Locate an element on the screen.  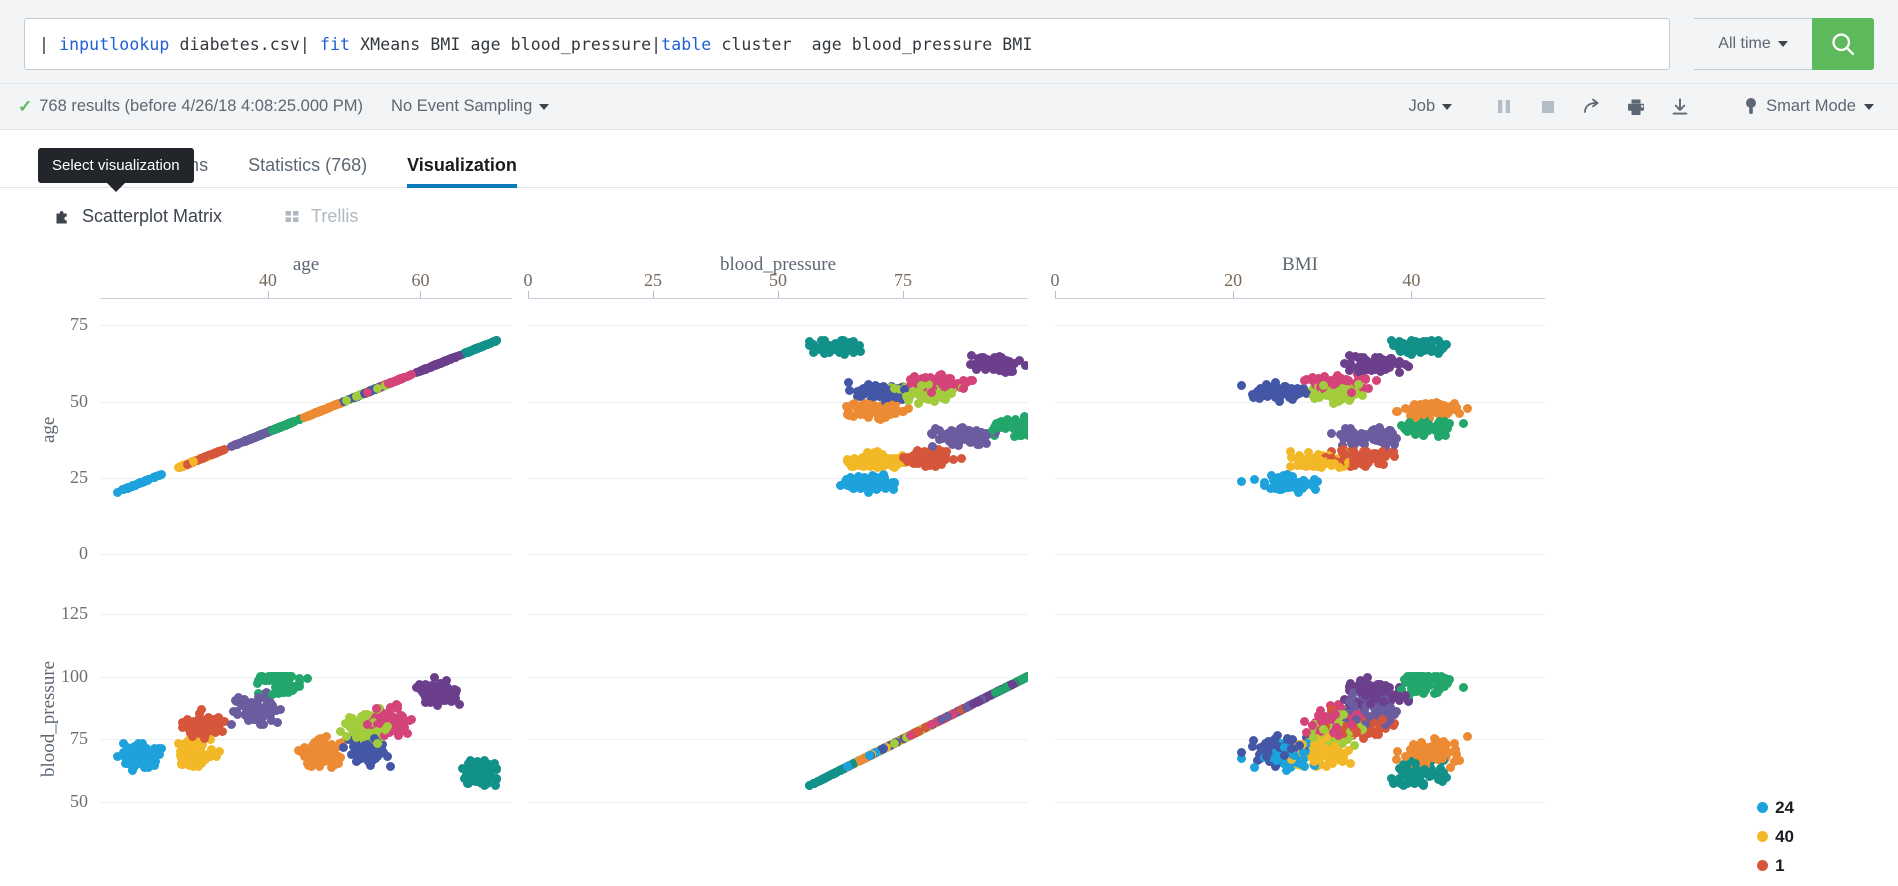
tab-statistics: Statistics (768) is located at coordinates (307, 171).